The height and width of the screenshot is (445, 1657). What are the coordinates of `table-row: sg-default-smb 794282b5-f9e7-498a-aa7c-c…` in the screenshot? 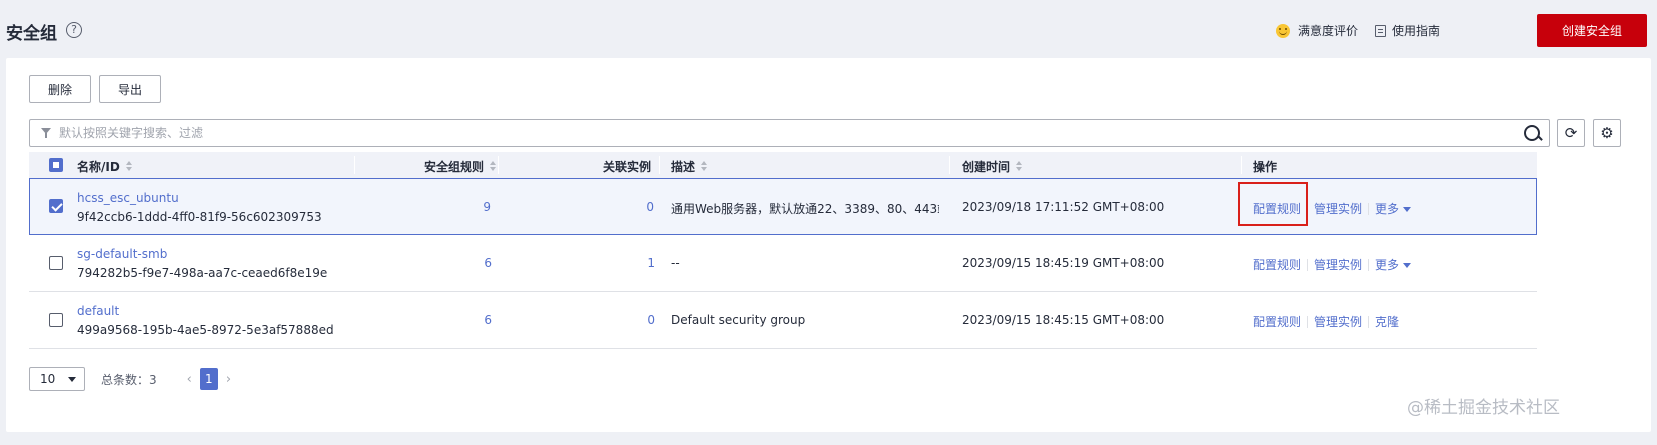 It's located at (783, 263).